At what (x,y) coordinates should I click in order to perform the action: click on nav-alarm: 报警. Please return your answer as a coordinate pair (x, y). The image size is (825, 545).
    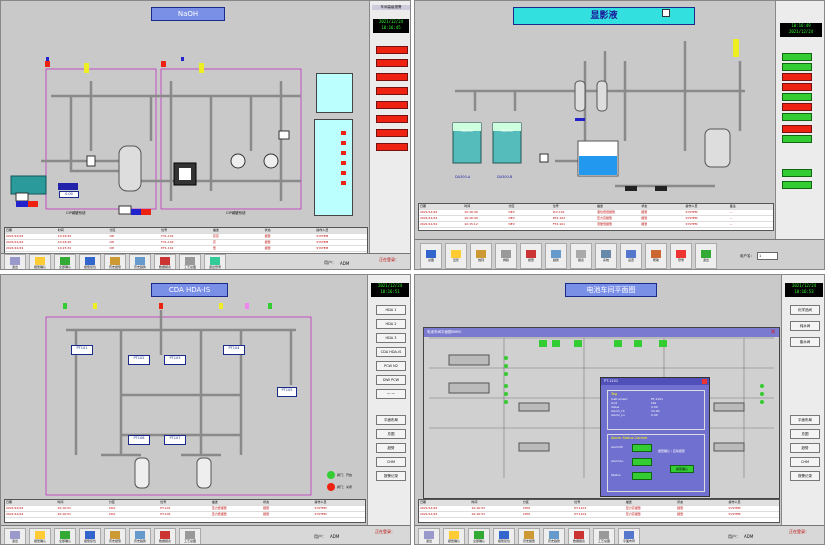
    Looking at the image, I should click on (531, 256).